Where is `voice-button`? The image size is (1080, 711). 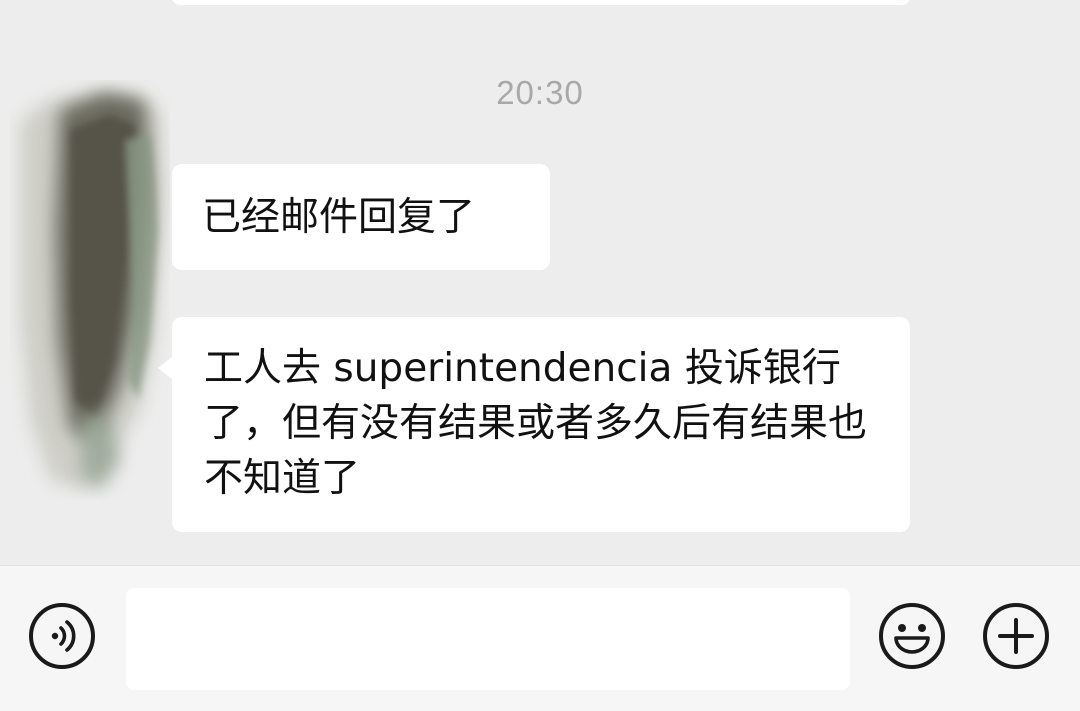 voice-button is located at coordinates (62, 636).